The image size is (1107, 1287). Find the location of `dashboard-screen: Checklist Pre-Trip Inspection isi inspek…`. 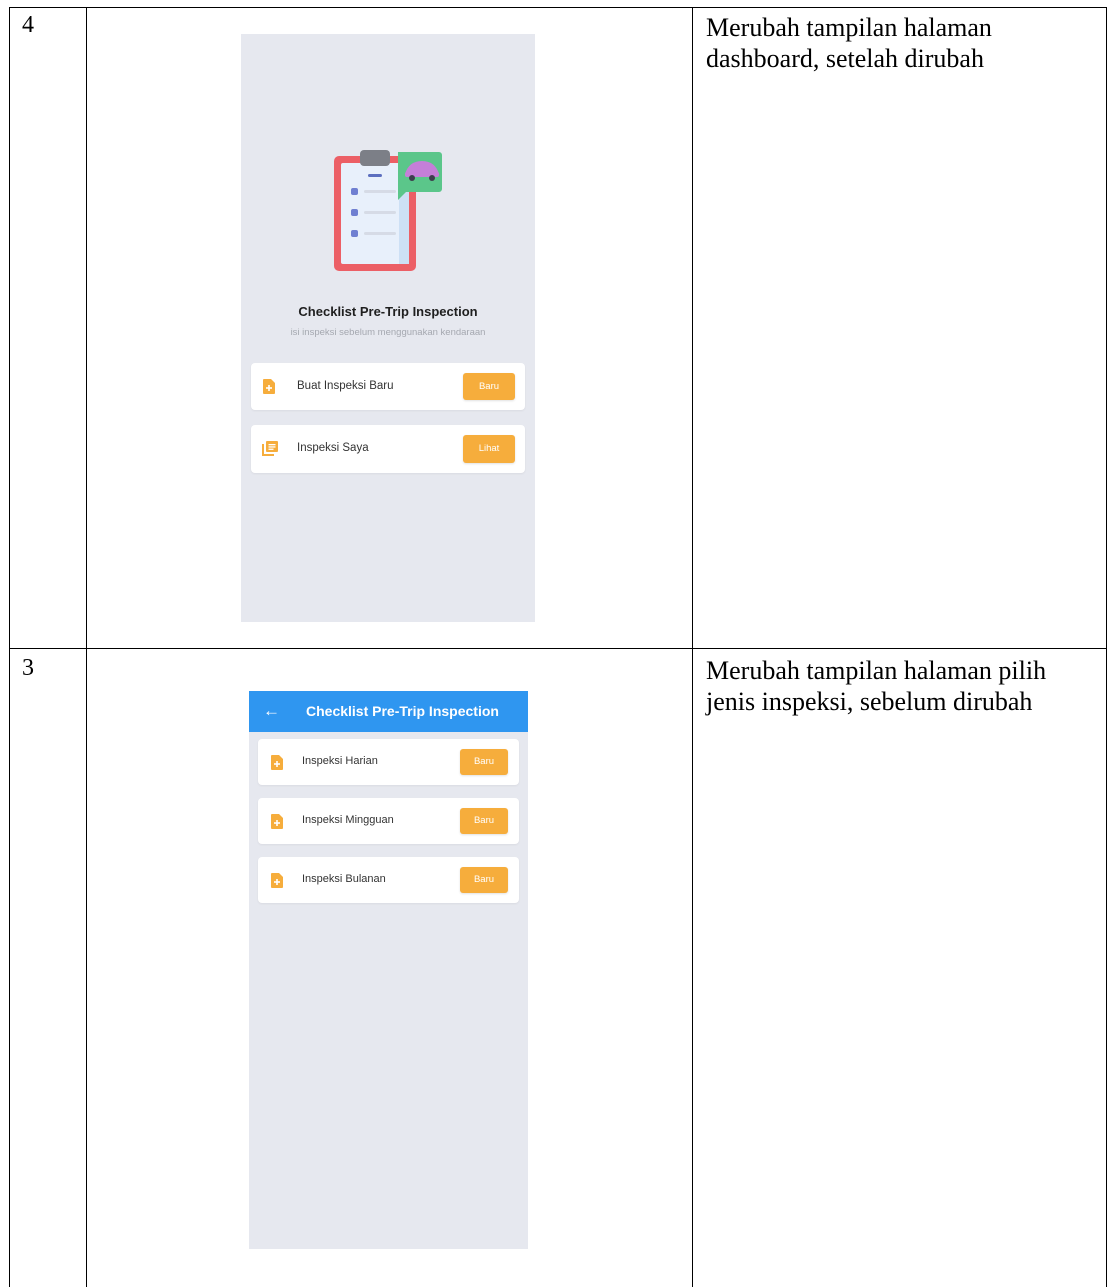

dashboard-screen: Checklist Pre-Trip Inspection isi inspek… is located at coordinates (388, 328).